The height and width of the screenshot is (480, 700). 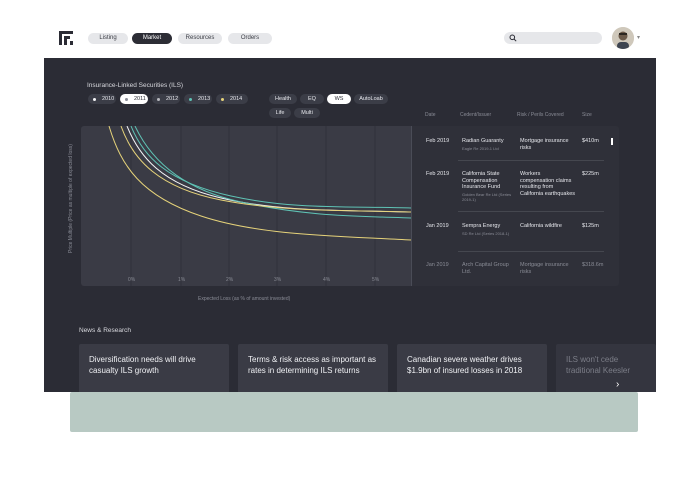 What do you see at coordinates (487, 197) in the screenshot?
I see `cell-sub: Golden Bear Re Ltd (Series 2019-1)` at bounding box center [487, 197].